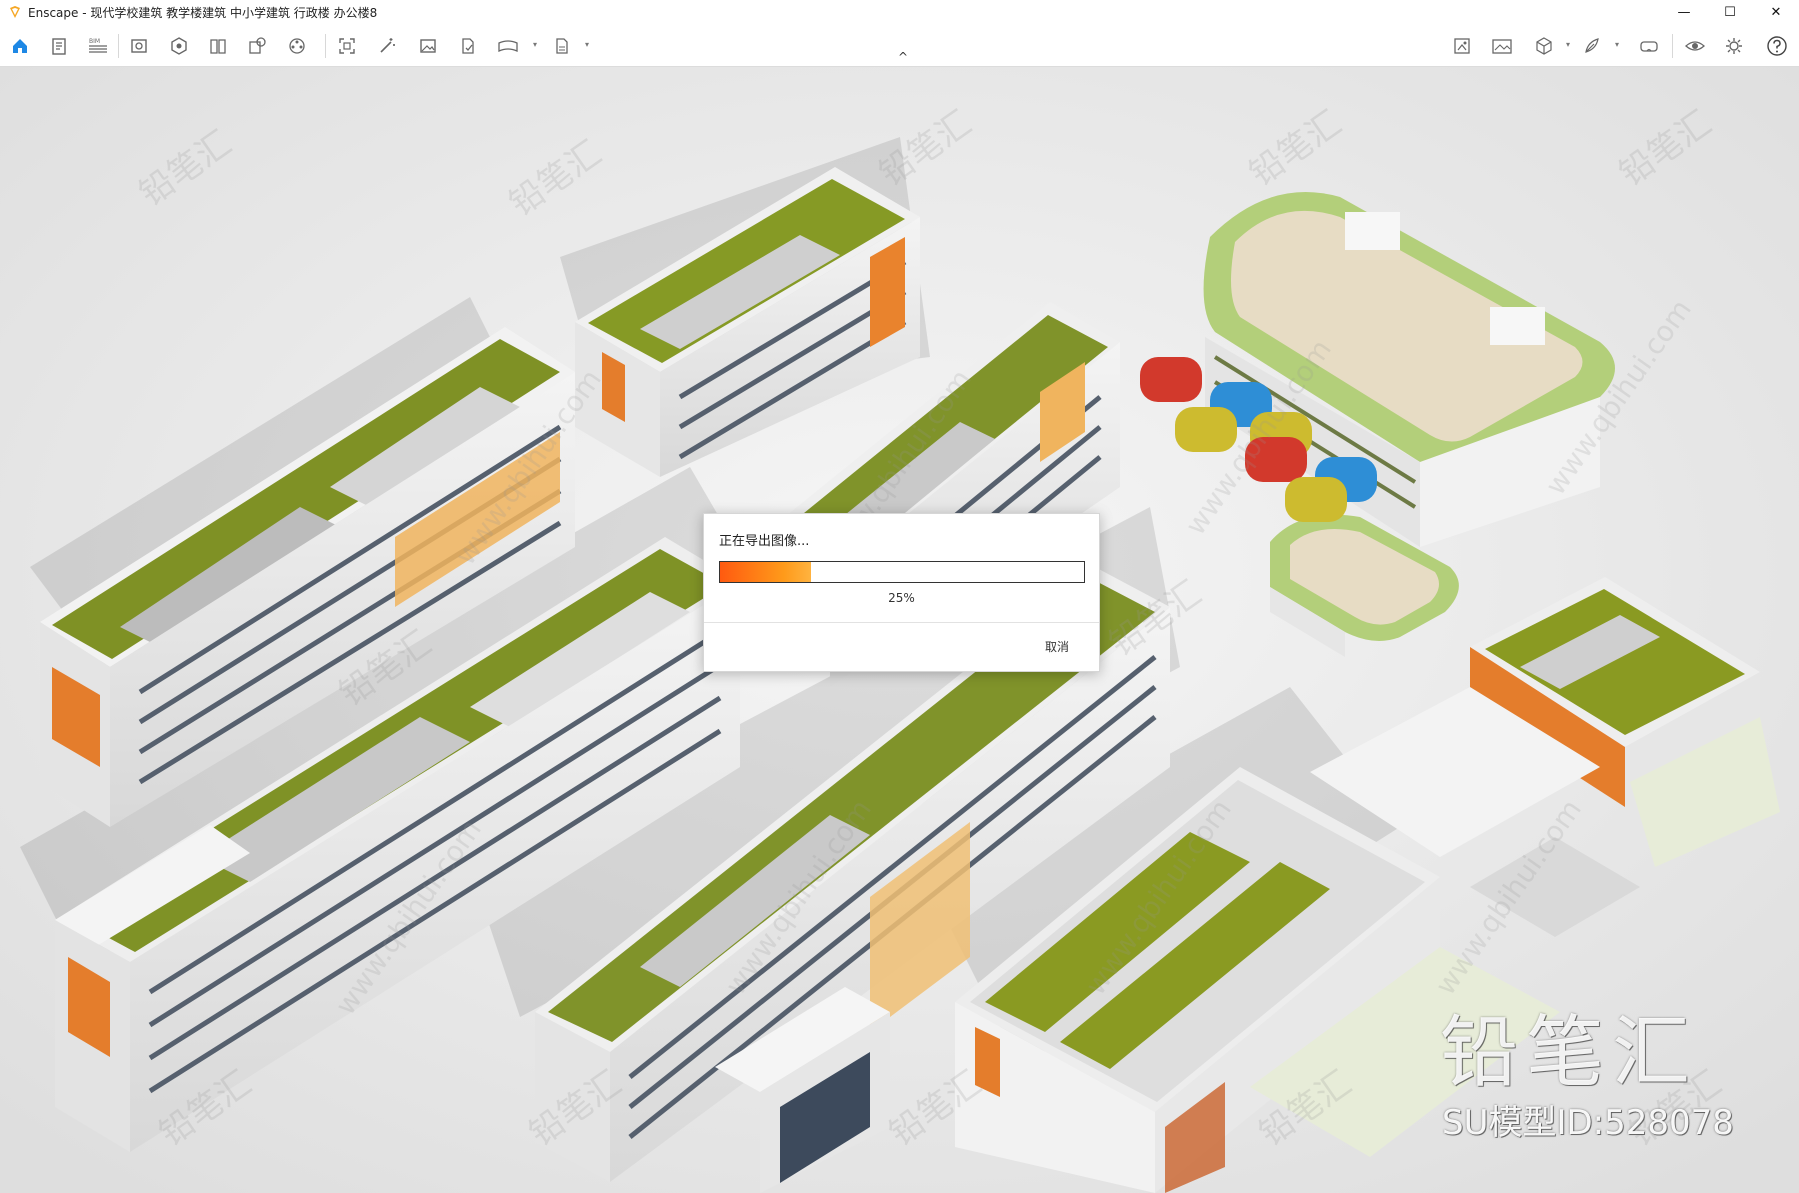 The width and height of the screenshot is (1799, 1193). Describe the element at coordinates (297, 46) in the screenshot. I see `film-icon` at that location.